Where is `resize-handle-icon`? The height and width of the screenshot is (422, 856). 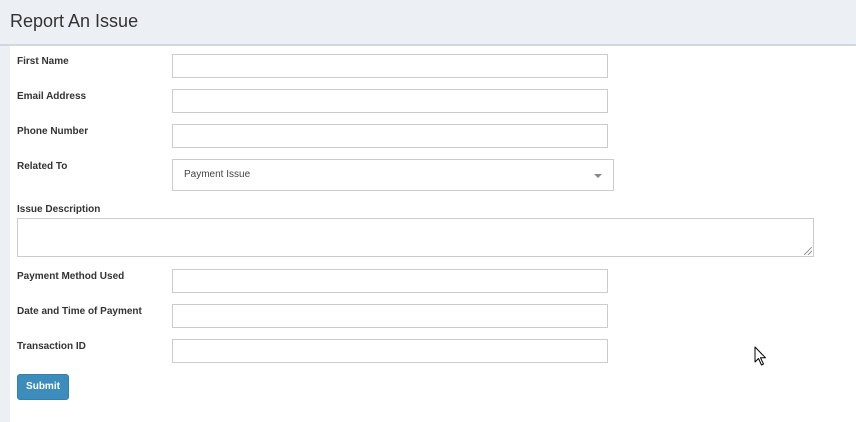 resize-handle-icon is located at coordinates (808, 251).